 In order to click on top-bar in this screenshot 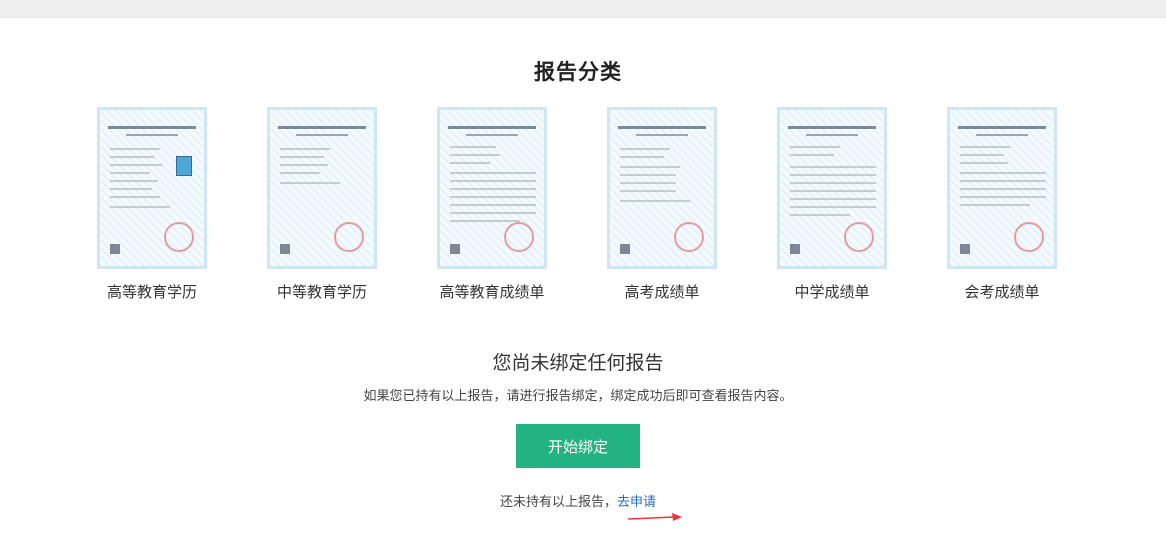, I will do `click(583, 9)`.